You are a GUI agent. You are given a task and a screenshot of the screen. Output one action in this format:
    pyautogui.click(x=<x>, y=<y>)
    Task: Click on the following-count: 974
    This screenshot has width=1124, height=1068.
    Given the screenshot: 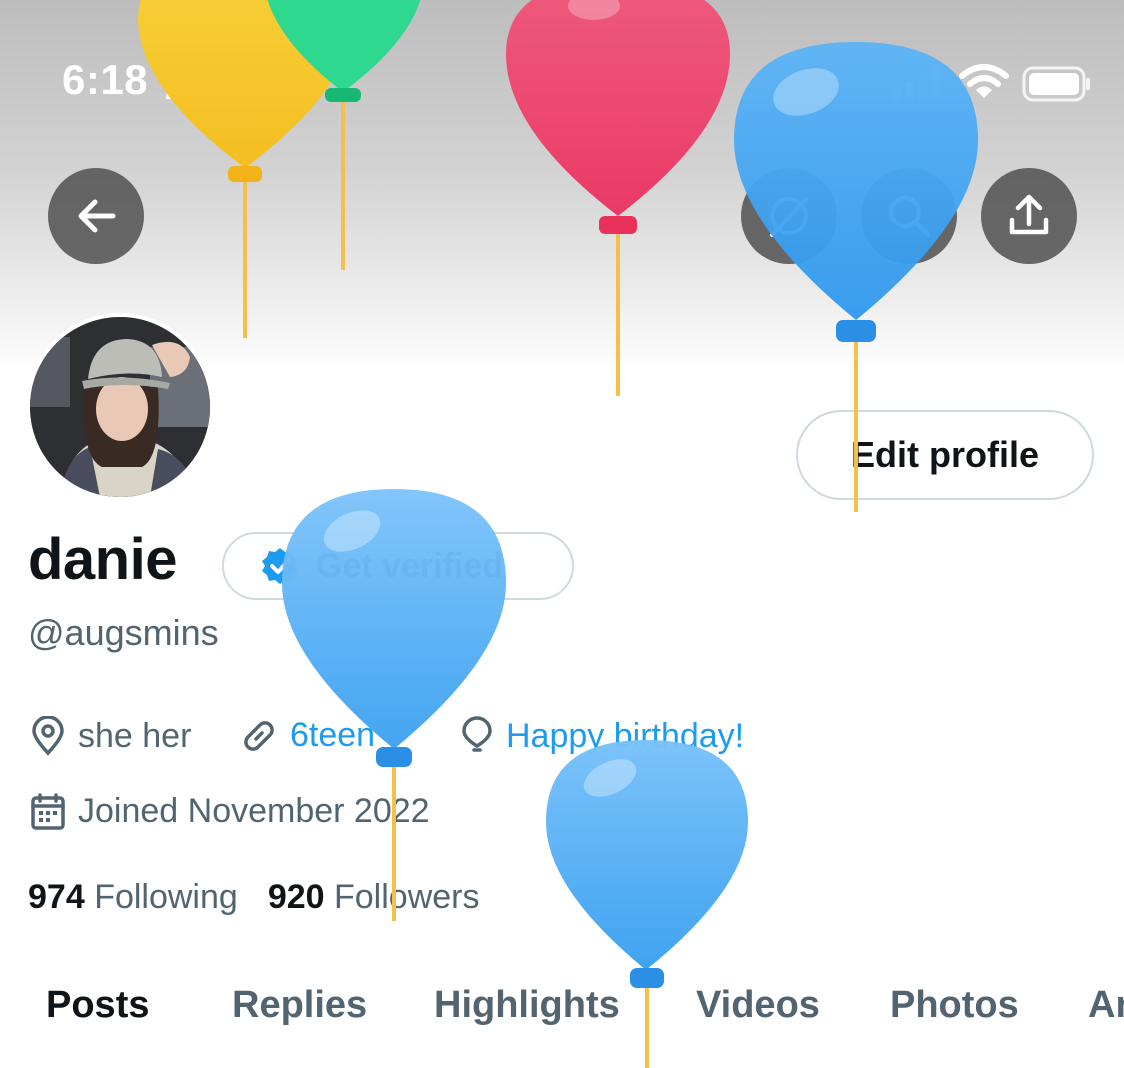 What is the action you would take?
    pyautogui.click(x=56, y=897)
    